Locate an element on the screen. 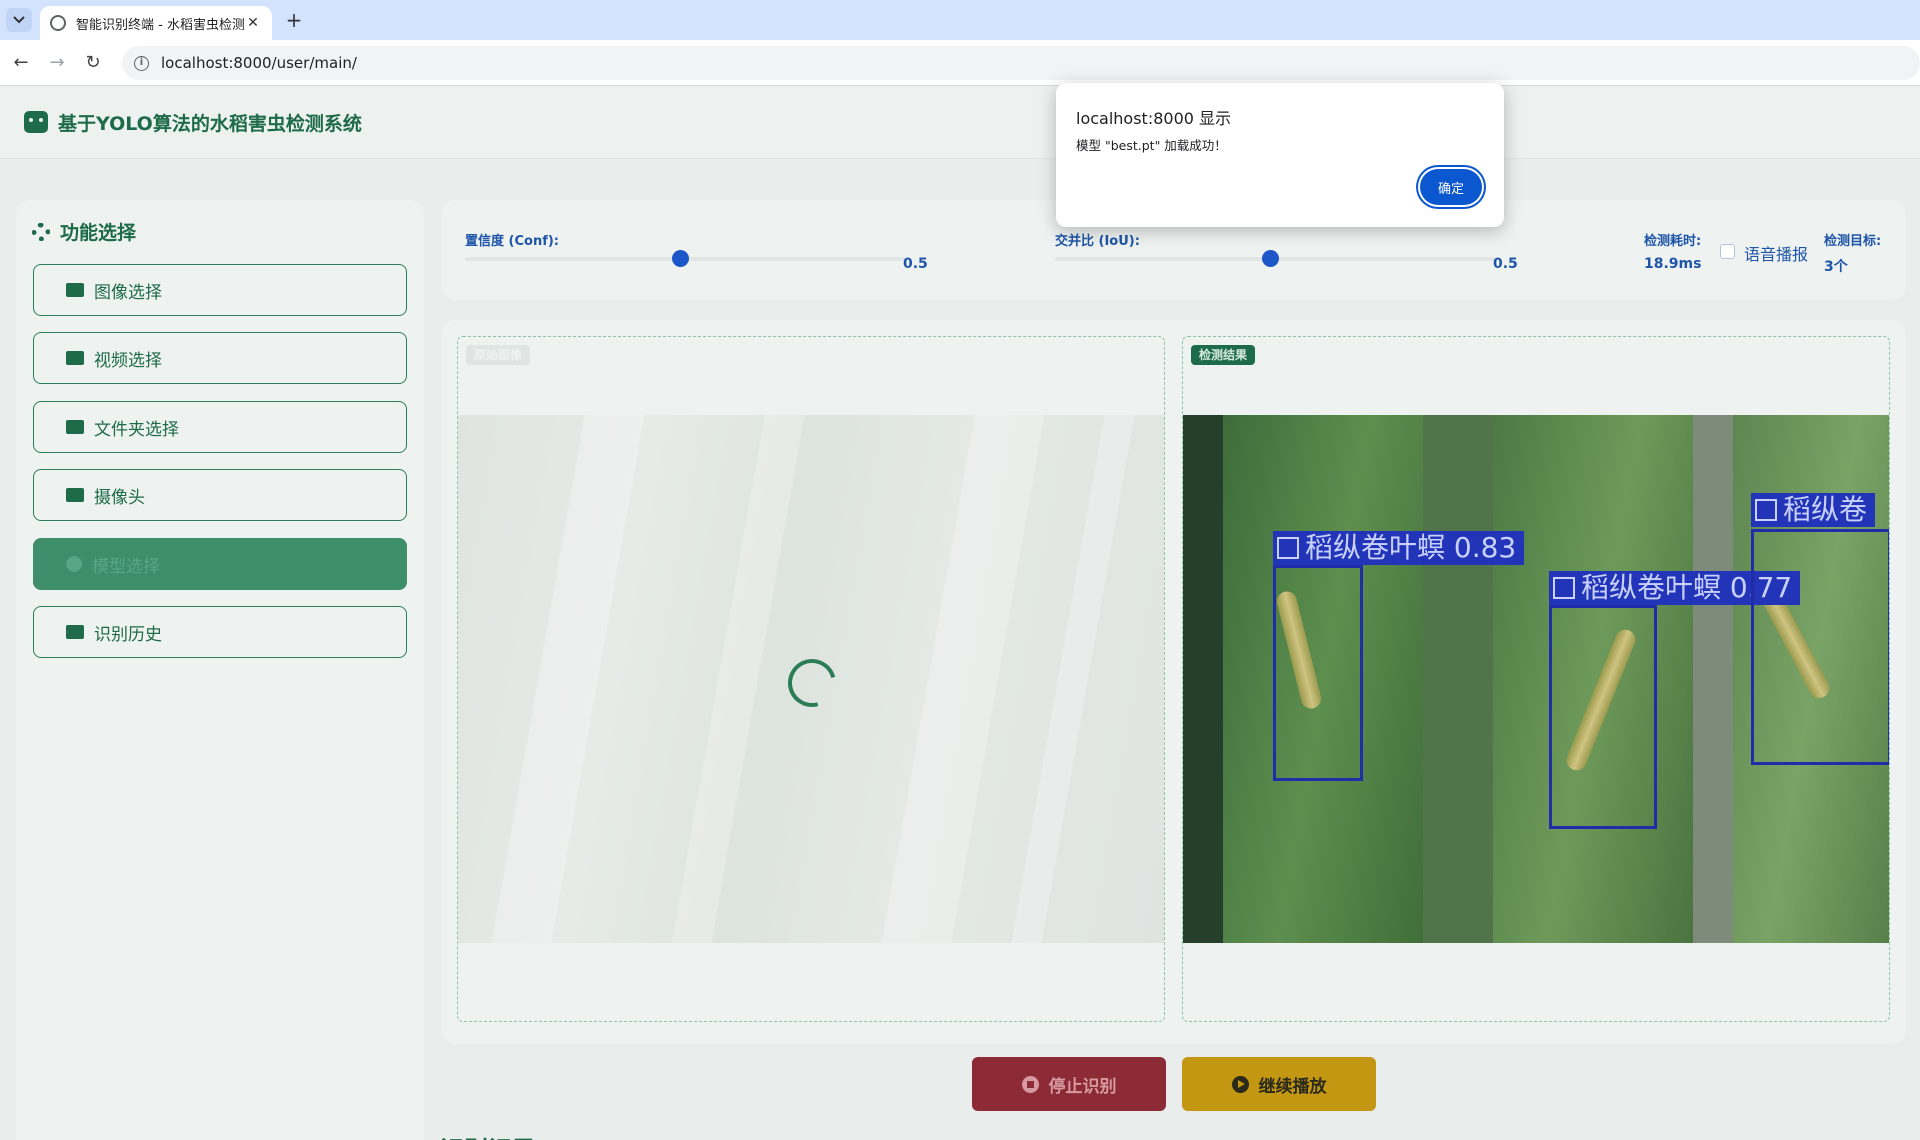 This screenshot has height=1140, width=1920. sidebar-item-folder: 文件夹选择 is located at coordinates (220, 427).